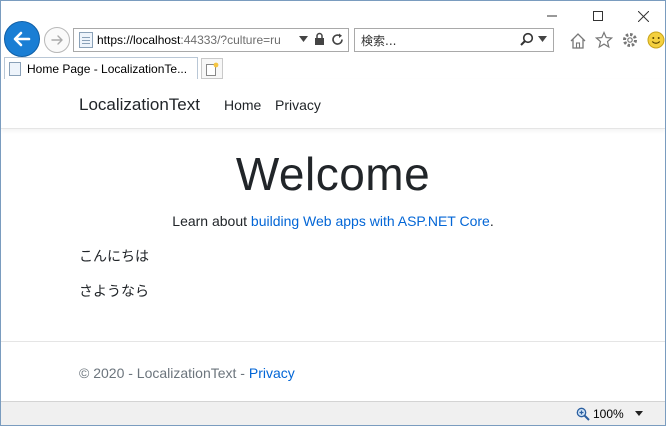  I want to click on page-title: Welcome, so click(333, 174).